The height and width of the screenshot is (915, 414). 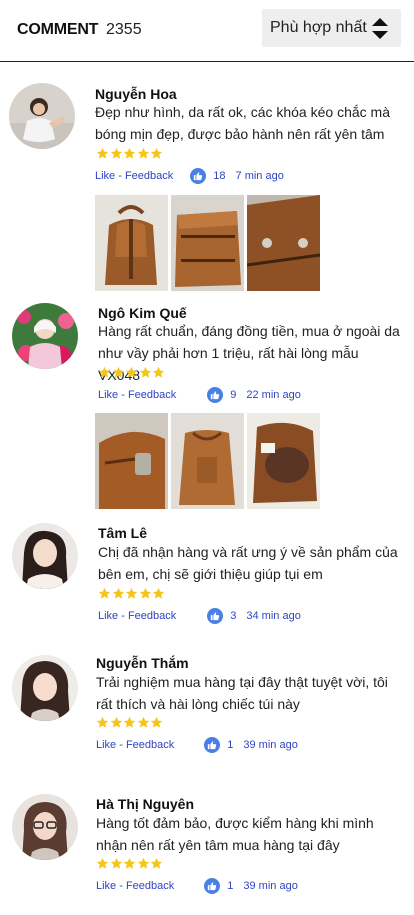 What do you see at coordinates (142, 663) in the screenshot?
I see `commenter-name: Nguyễn Thắm` at bounding box center [142, 663].